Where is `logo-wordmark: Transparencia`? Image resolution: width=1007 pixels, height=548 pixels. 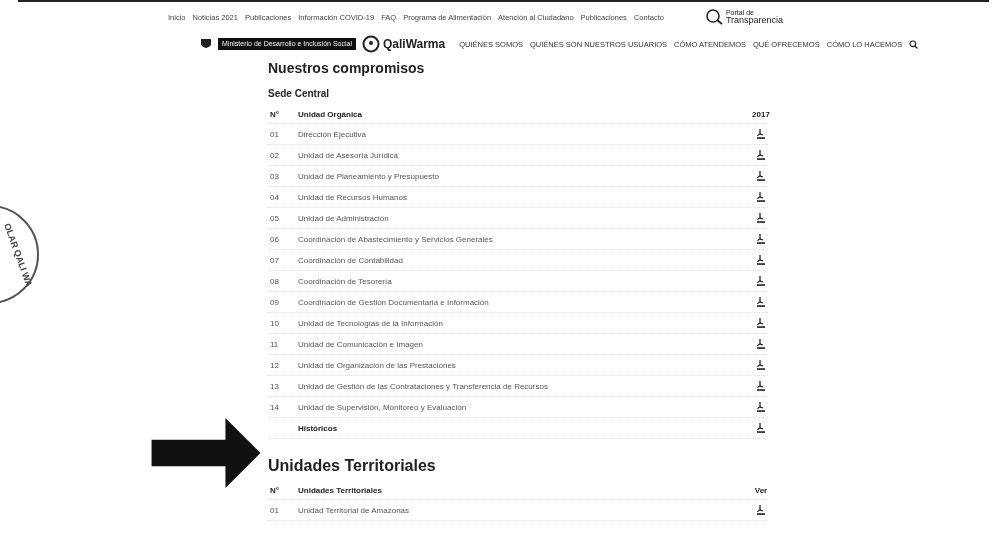 logo-wordmark: Transparencia is located at coordinates (754, 20).